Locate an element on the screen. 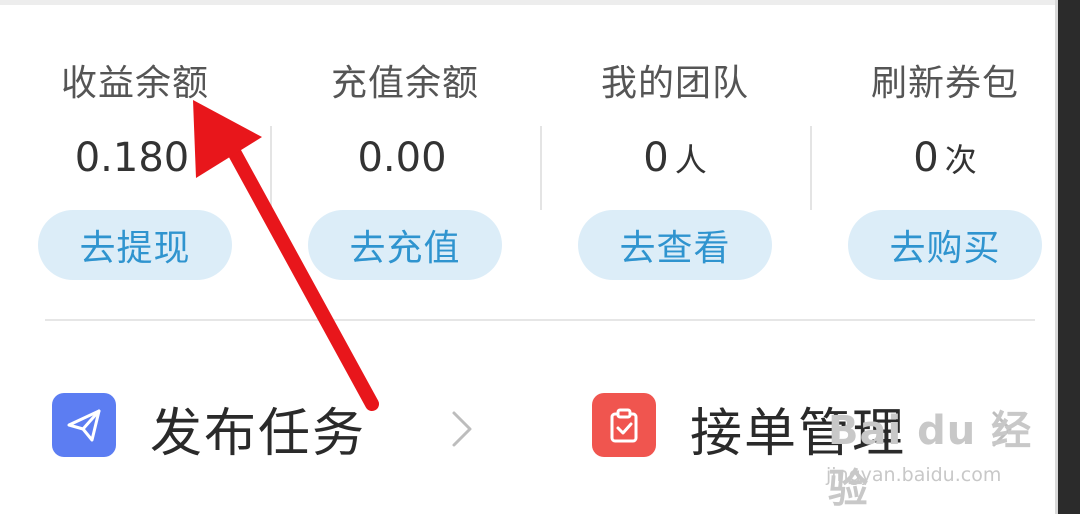 The height and width of the screenshot is (514, 1080). stat-title: 收益余额 is located at coordinates (134, 83).